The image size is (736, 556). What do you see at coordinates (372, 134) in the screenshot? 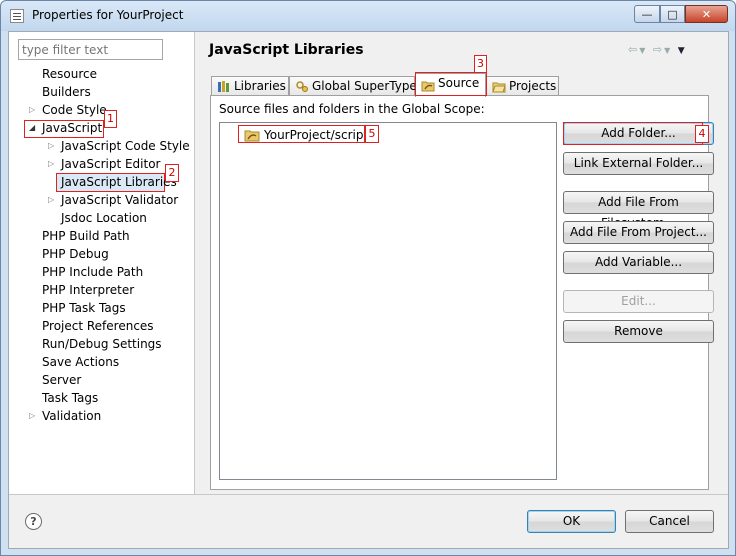
I see `annotation-marker-5: 5` at bounding box center [372, 134].